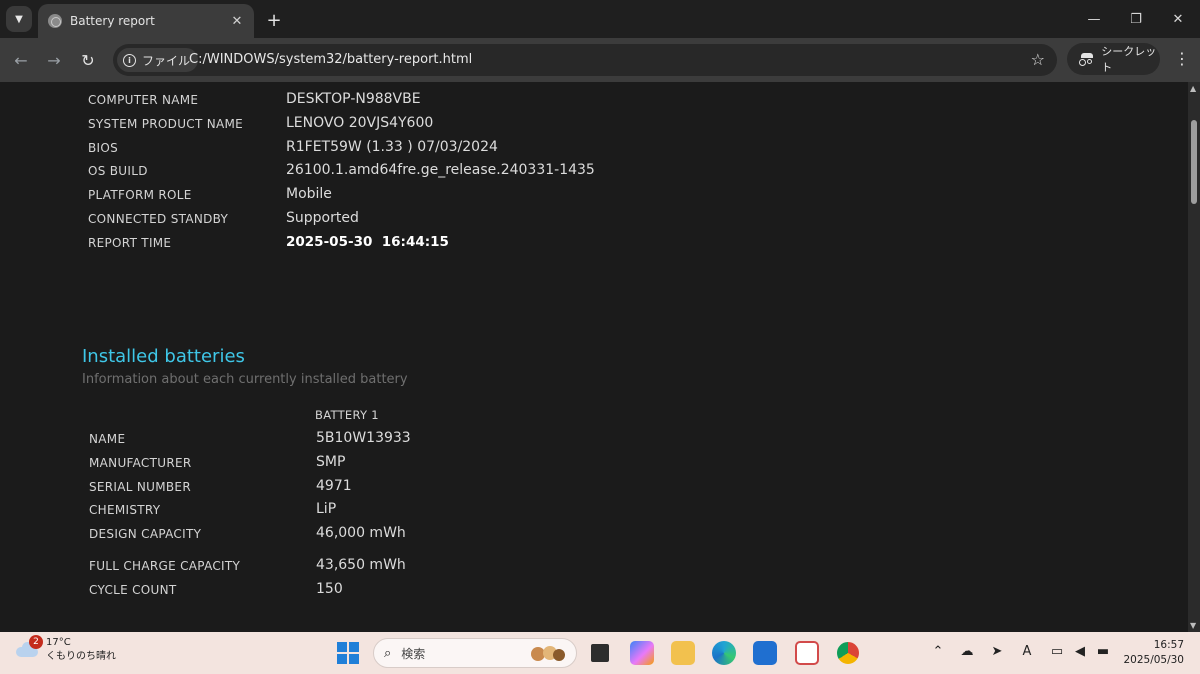 Image resolution: width=1200 pixels, height=674 pixels. I want to click on battery-label: CHEMISTRY, so click(125, 510).